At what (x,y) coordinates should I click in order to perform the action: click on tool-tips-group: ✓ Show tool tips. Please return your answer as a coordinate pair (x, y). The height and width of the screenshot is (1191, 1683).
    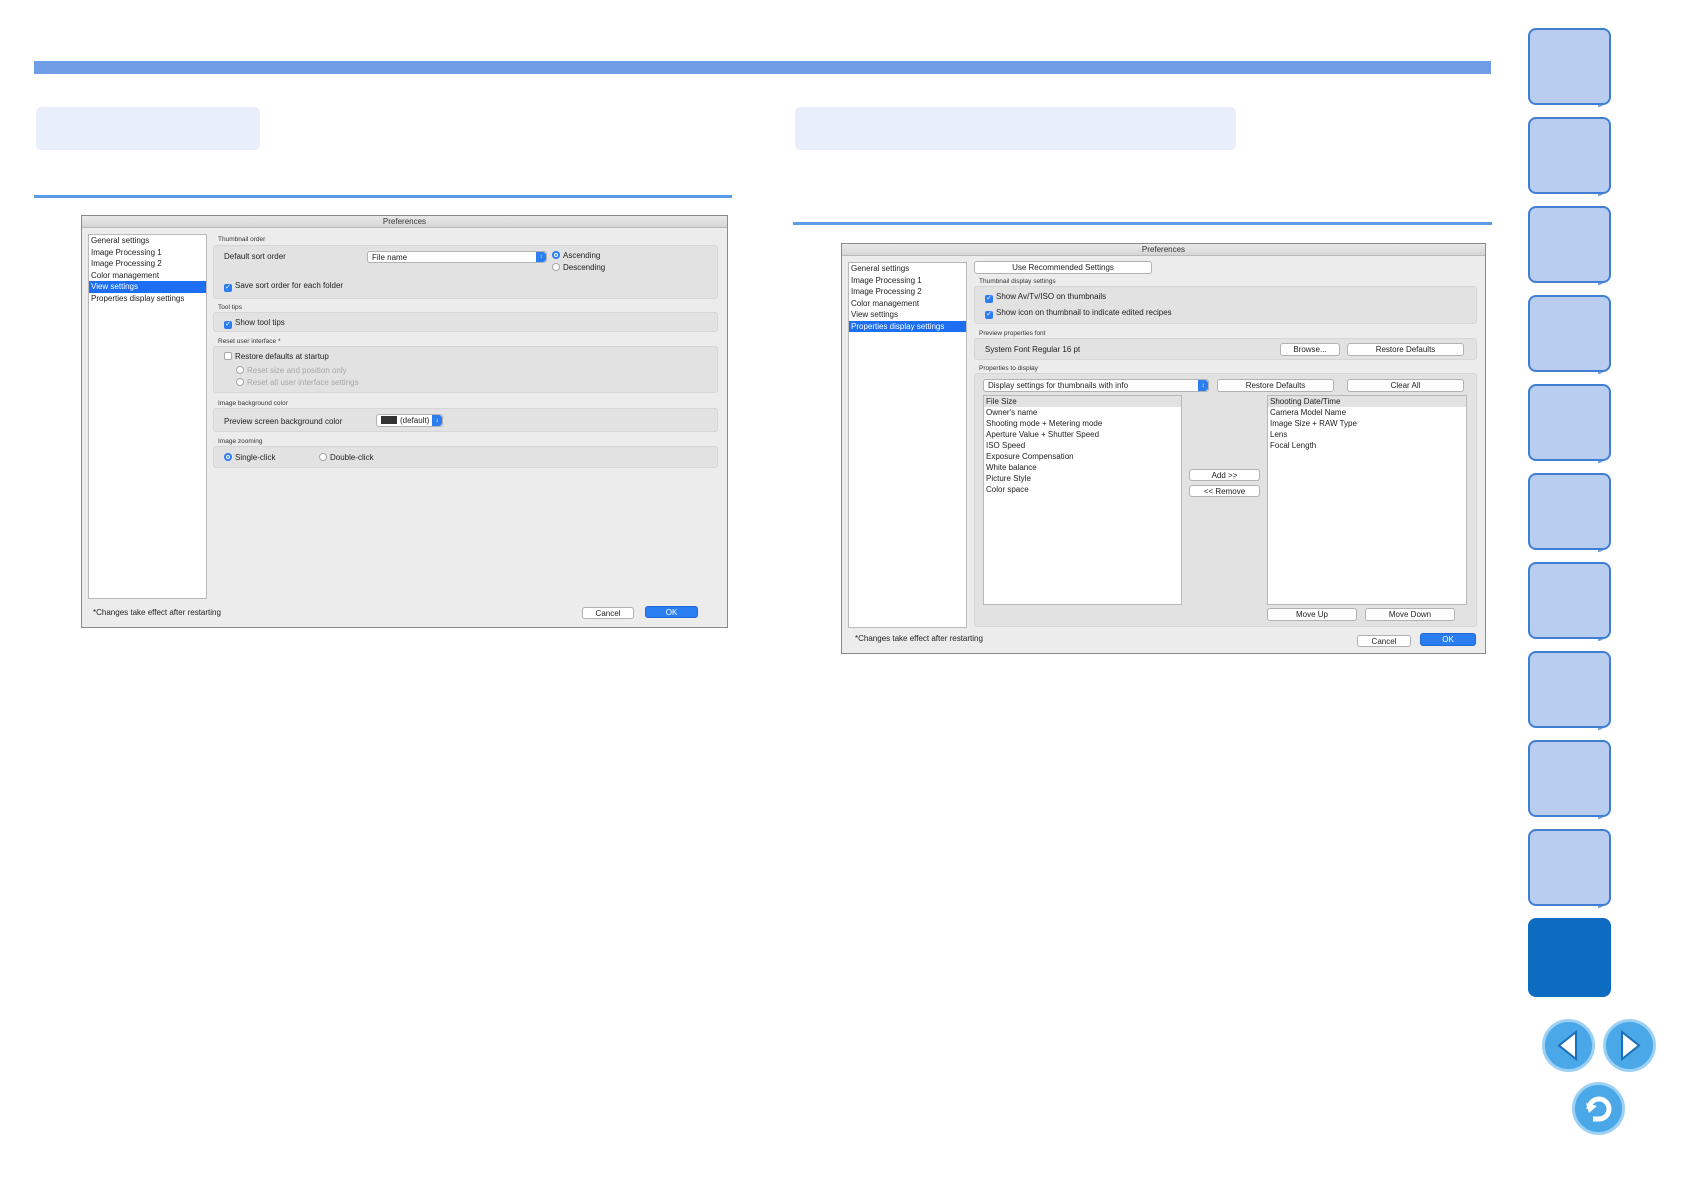
    Looking at the image, I should click on (465, 322).